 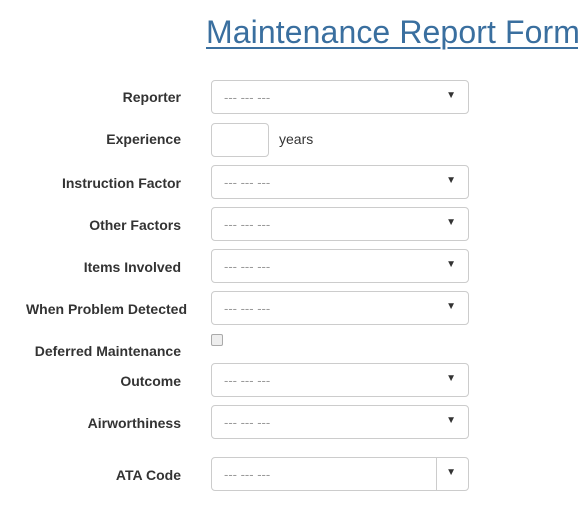 I want to click on outcome-select: --- --- --- ▼, so click(x=340, y=380).